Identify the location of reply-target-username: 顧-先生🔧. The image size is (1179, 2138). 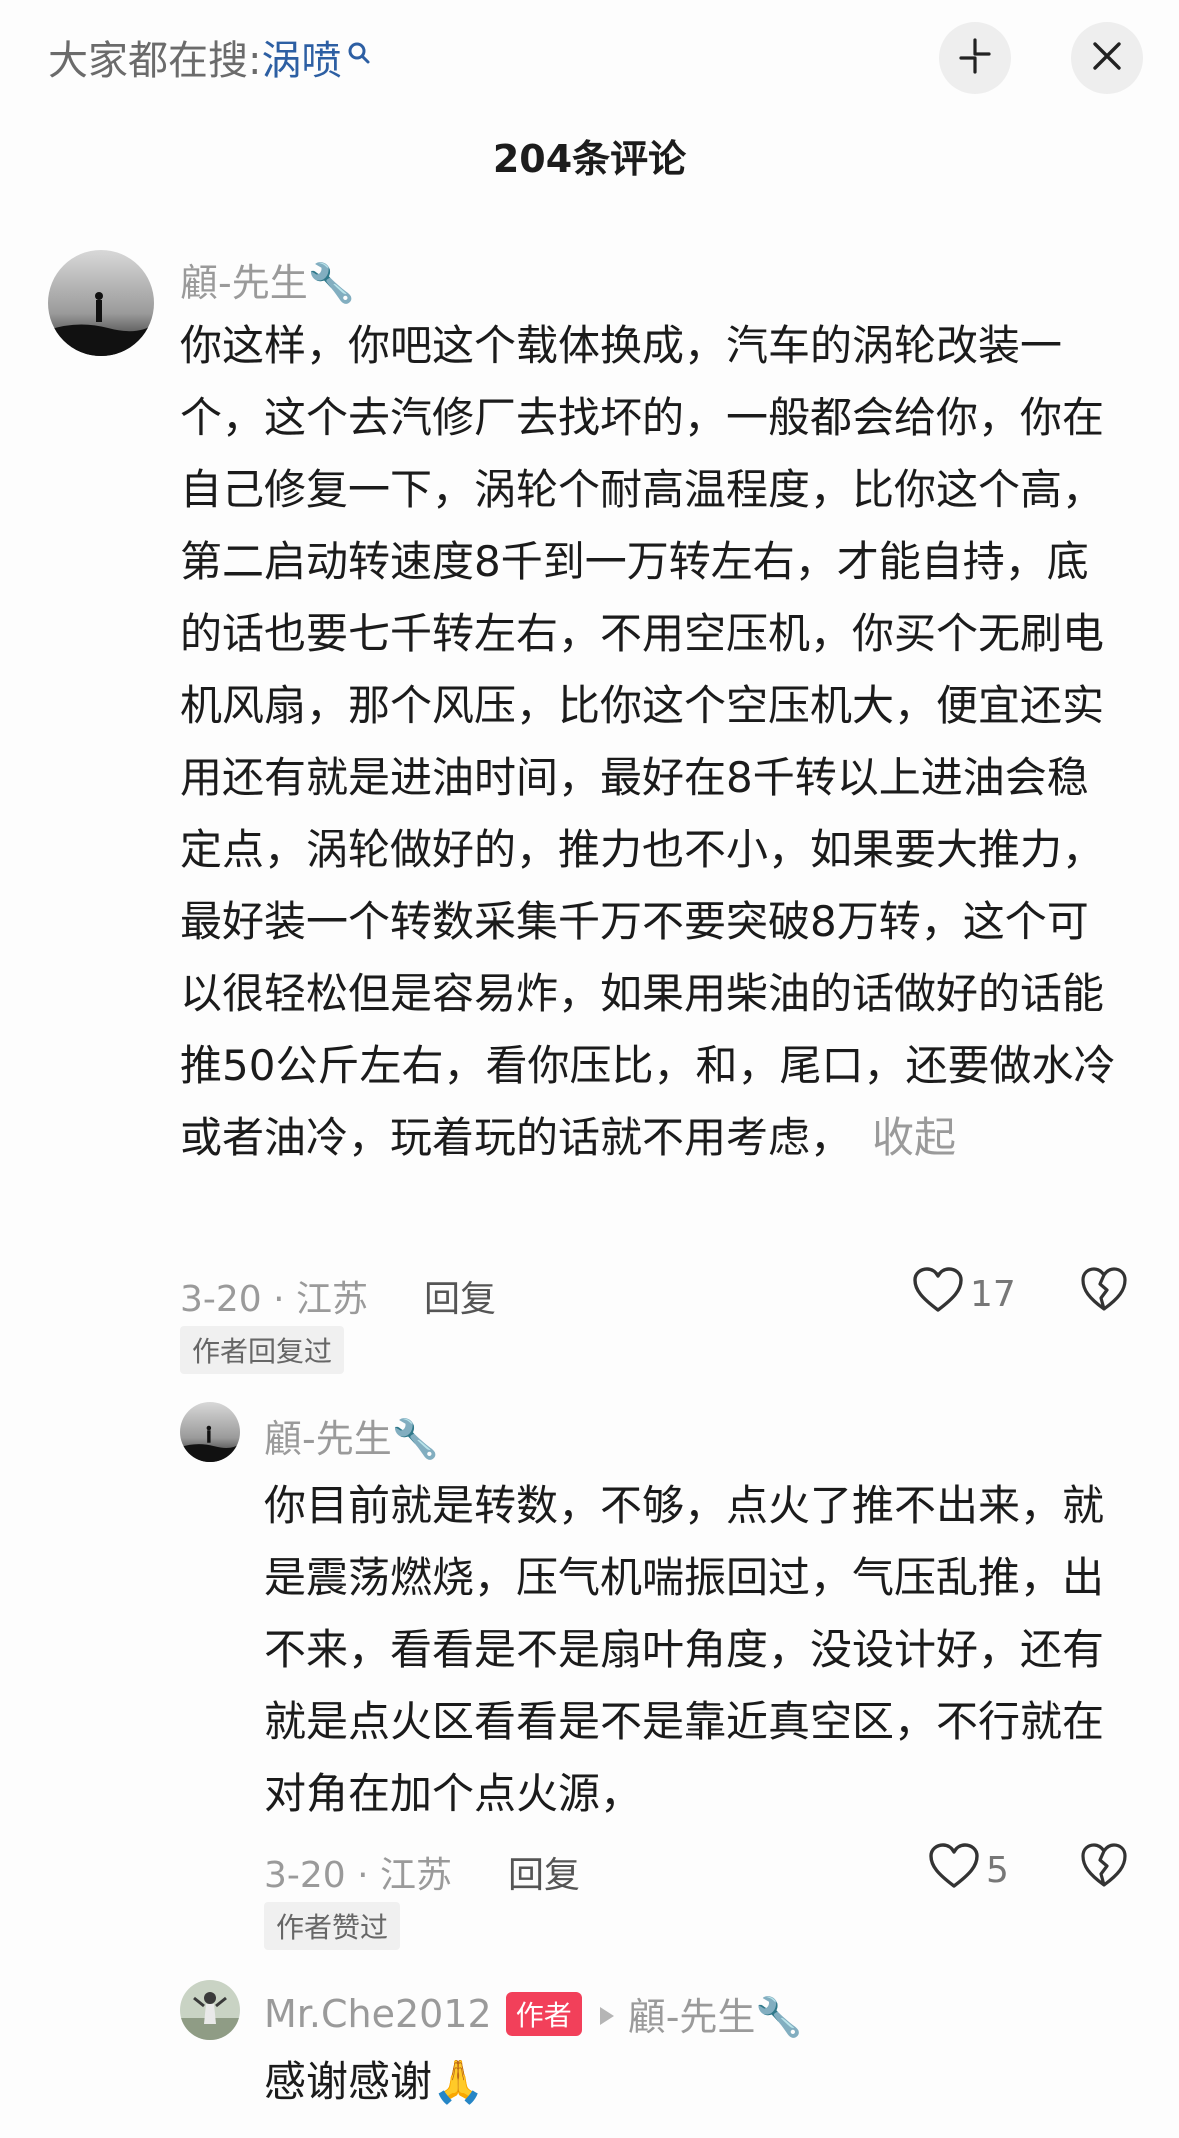
(715, 2013).